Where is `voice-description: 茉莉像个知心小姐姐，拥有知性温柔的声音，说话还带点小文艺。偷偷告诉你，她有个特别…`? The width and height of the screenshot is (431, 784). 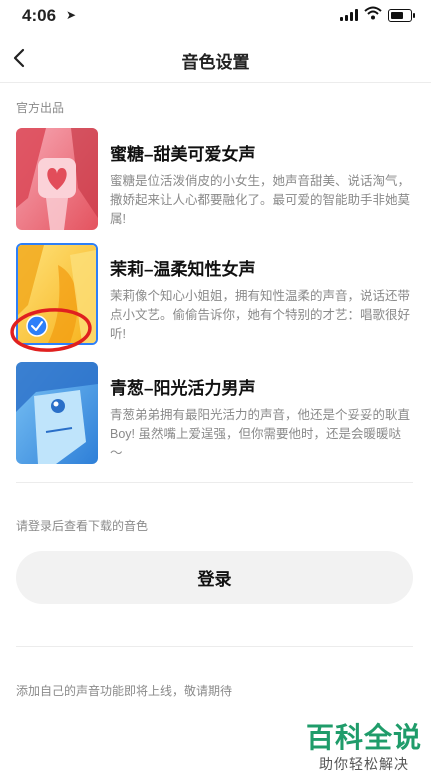 voice-description: 茉莉像个知心小姐姐，拥有知性温柔的声音，说话还带点小文艺。偷偷告诉你，她有个特别… is located at coordinates (260, 315).